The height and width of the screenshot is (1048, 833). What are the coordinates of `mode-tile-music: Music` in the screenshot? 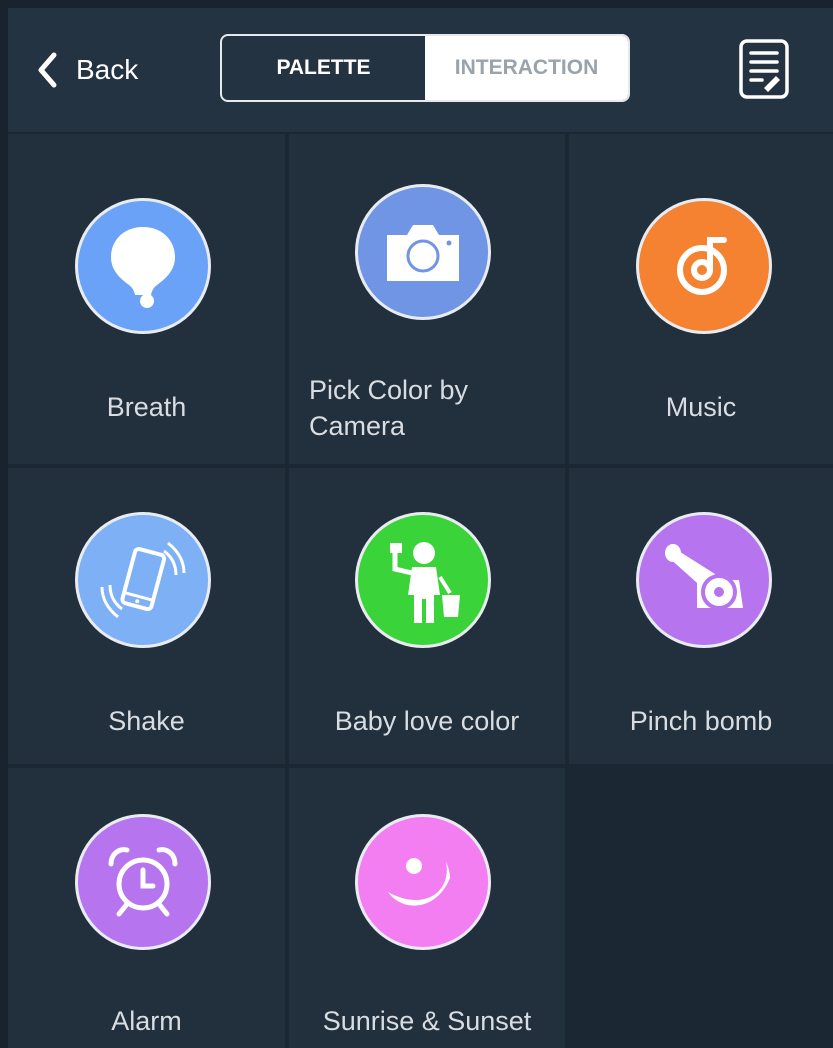 It's located at (701, 299).